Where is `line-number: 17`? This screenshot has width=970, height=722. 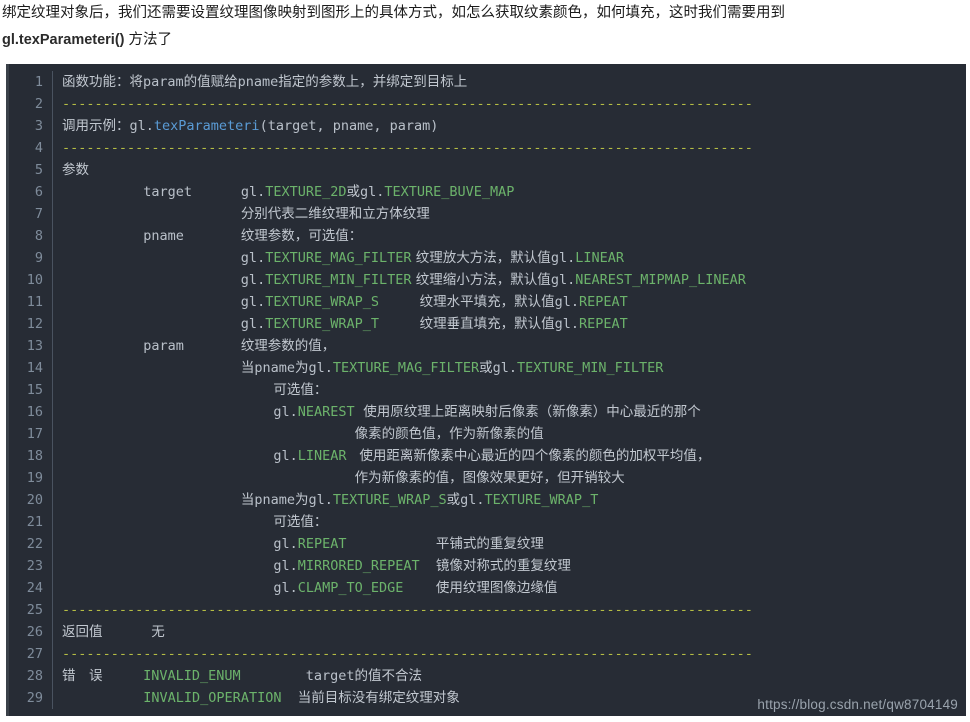
line-number: 17 is located at coordinates (31, 434).